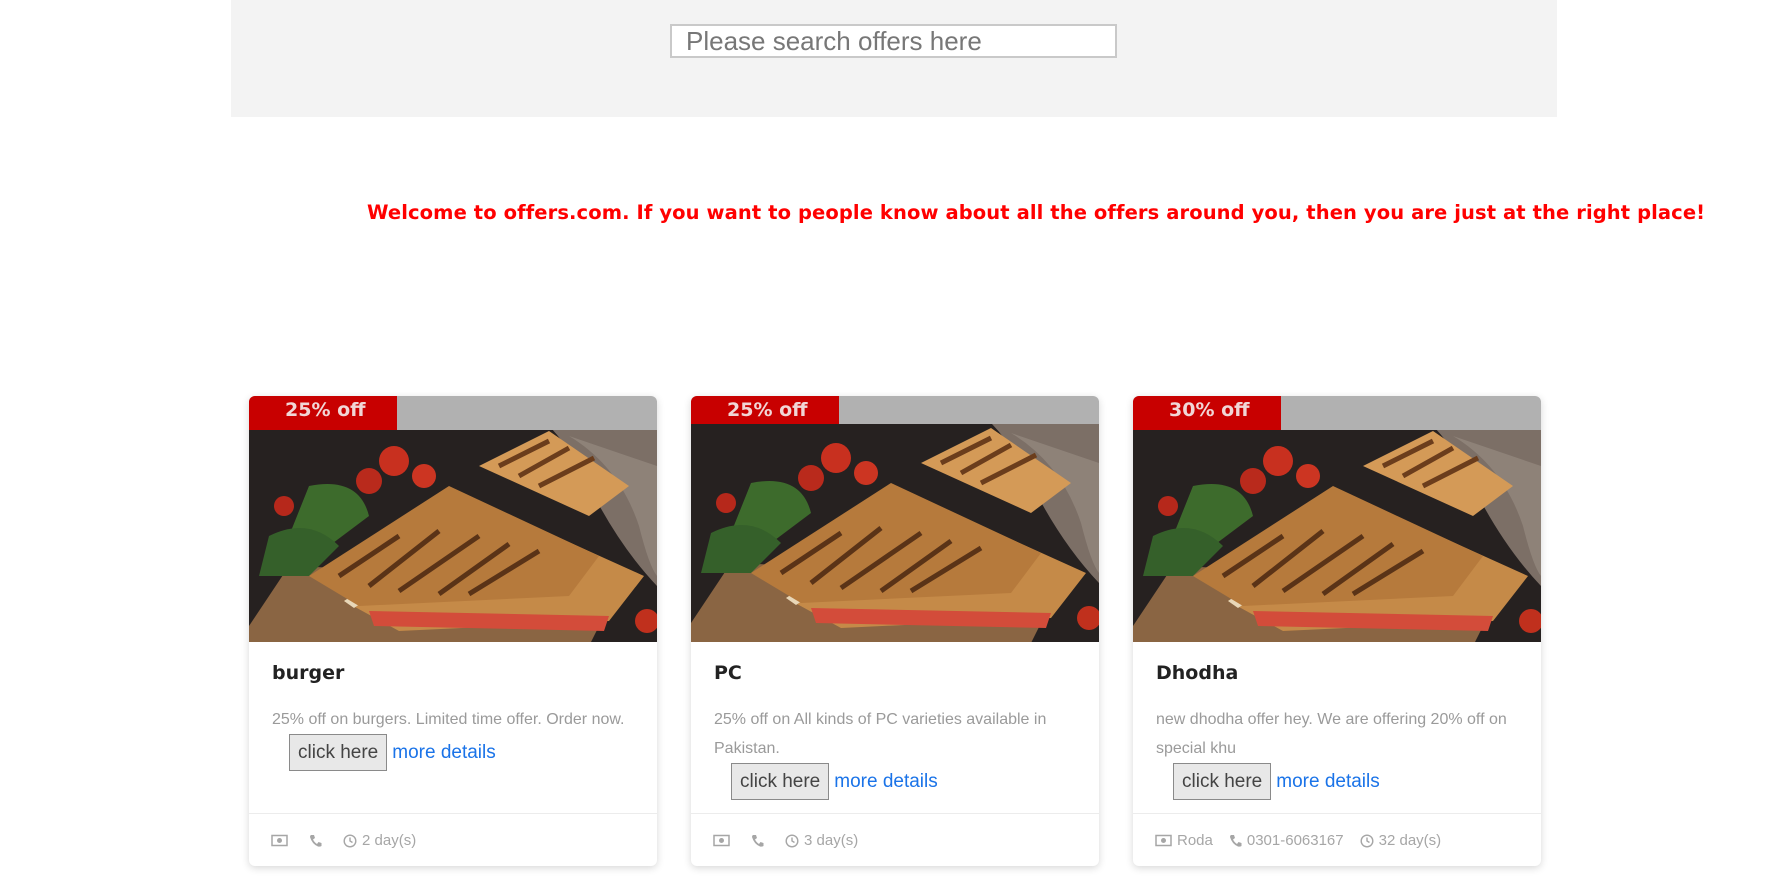 This screenshot has width=1771, height=891. Describe the element at coordinates (389, 840) in the screenshot. I see `duration-text: 2 day(s)` at that location.